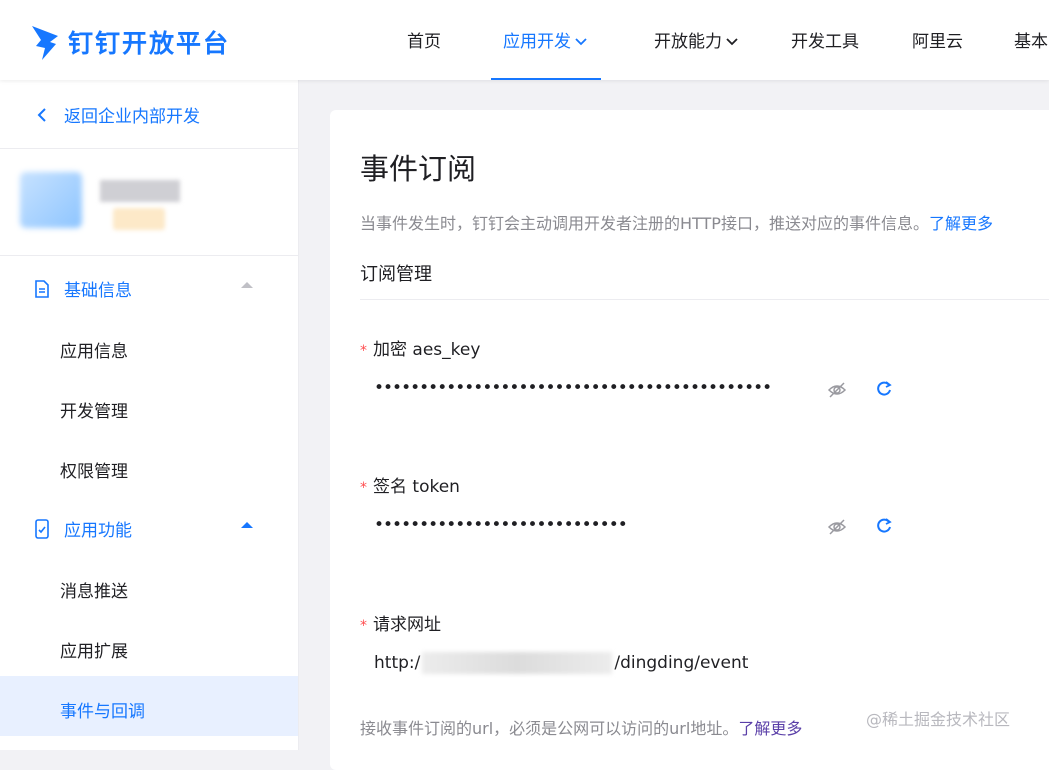 The height and width of the screenshot is (770, 1049). What do you see at coordinates (140, 191) in the screenshot?
I see `app-name-redacted` at bounding box center [140, 191].